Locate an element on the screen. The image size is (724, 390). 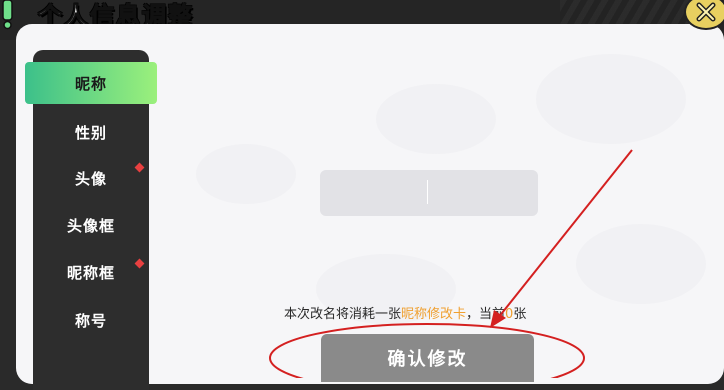
sidebar-item-label: 头像框 is located at coordinates (90, 225).